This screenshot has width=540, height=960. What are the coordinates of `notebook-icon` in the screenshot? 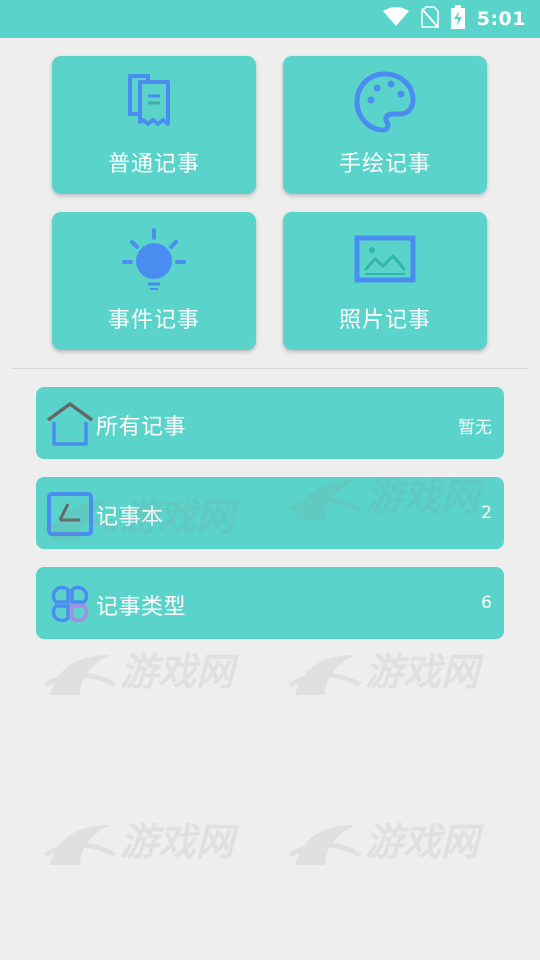 It's located at (70, 514).